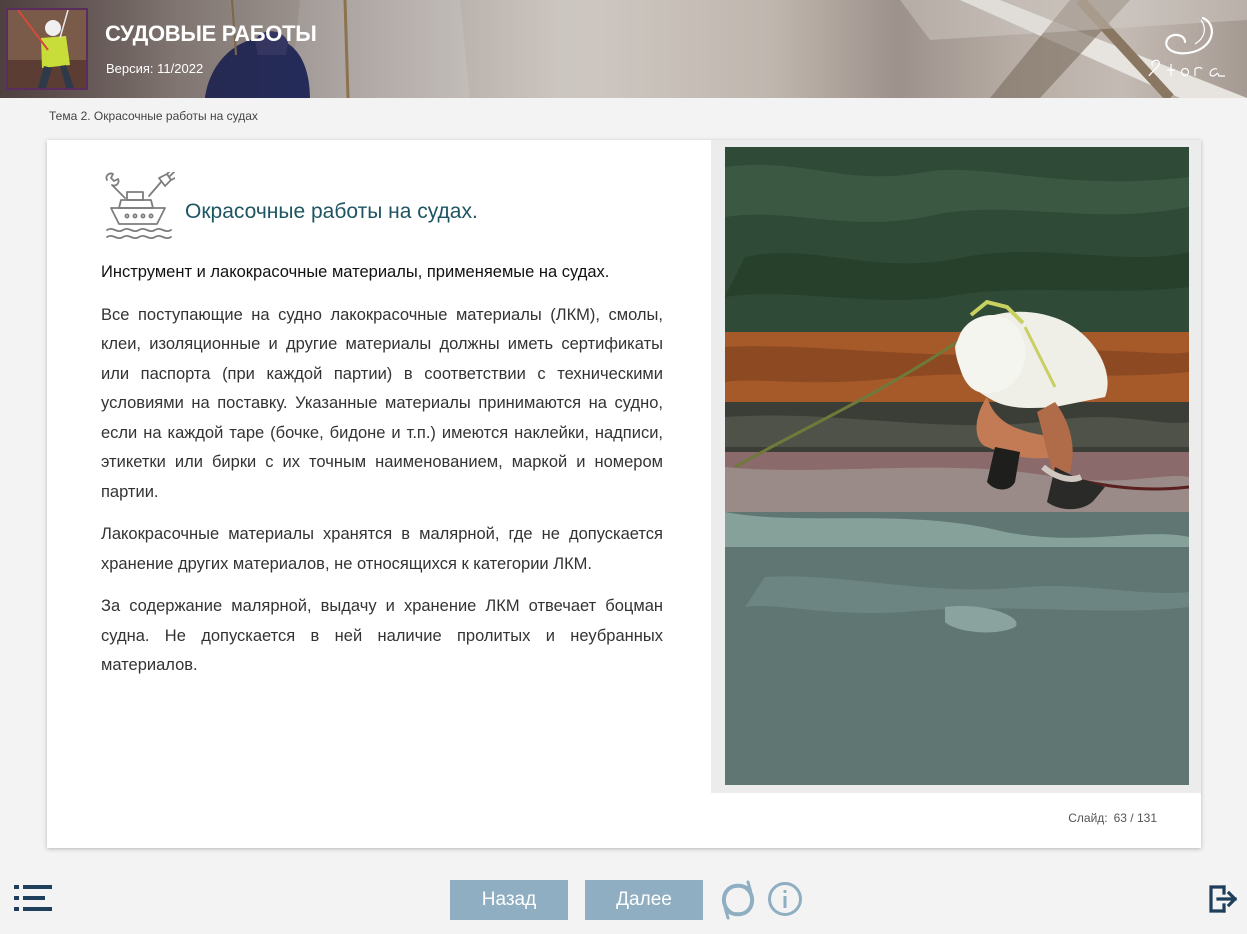  I want to click on course-title: СУДОВЫЕ РАБОТЫ, so click(211, 33).